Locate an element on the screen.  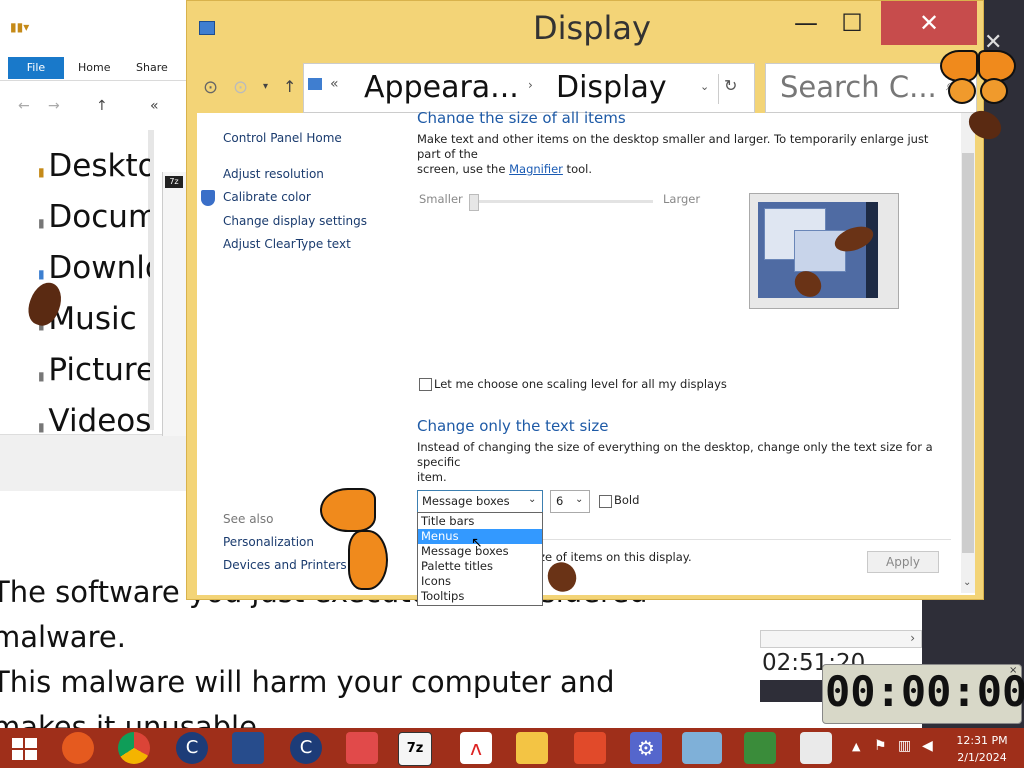
firefox-icon is located at coordinates (78, 748).